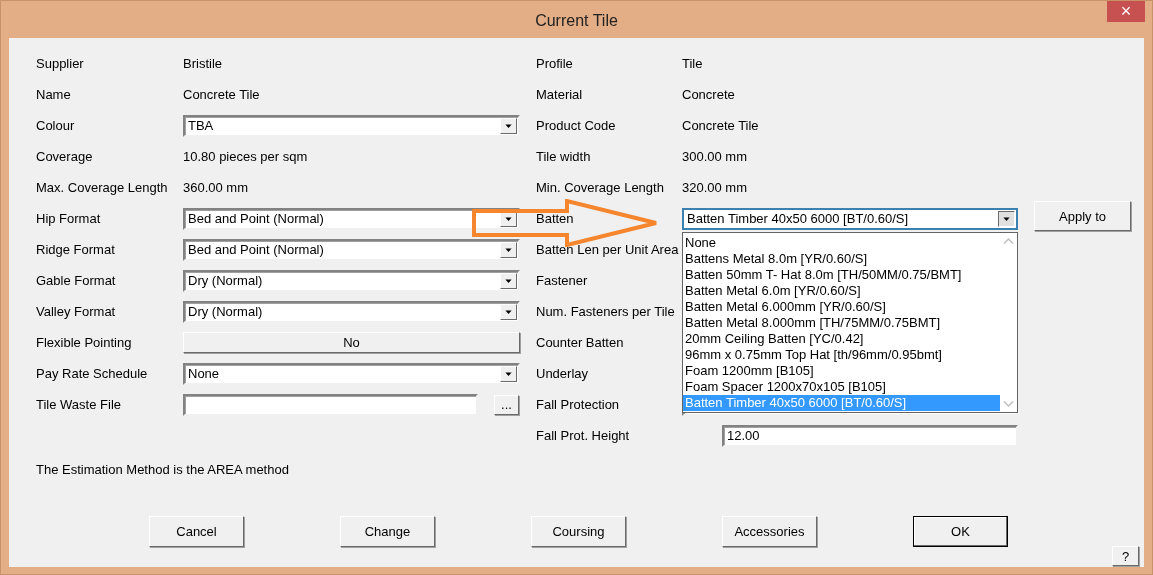 This screenshot has height=575, width=1153. I want to click on field-label: Colour, so click(56, 126).